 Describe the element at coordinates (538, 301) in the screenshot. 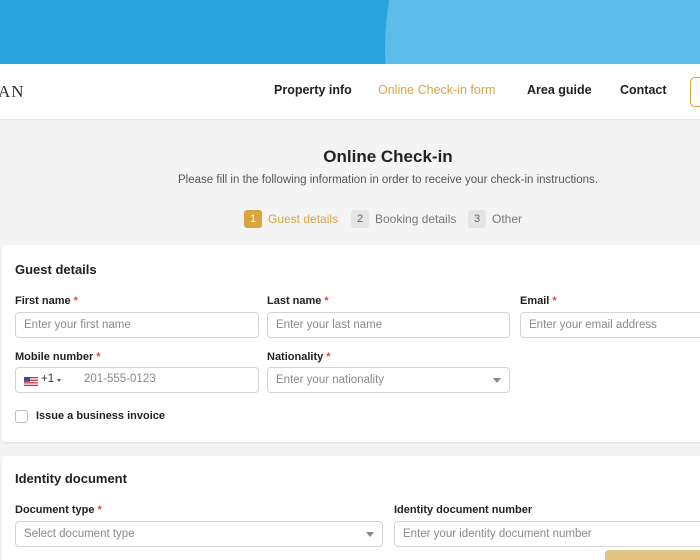

I see `email-label: Email *` at that location.